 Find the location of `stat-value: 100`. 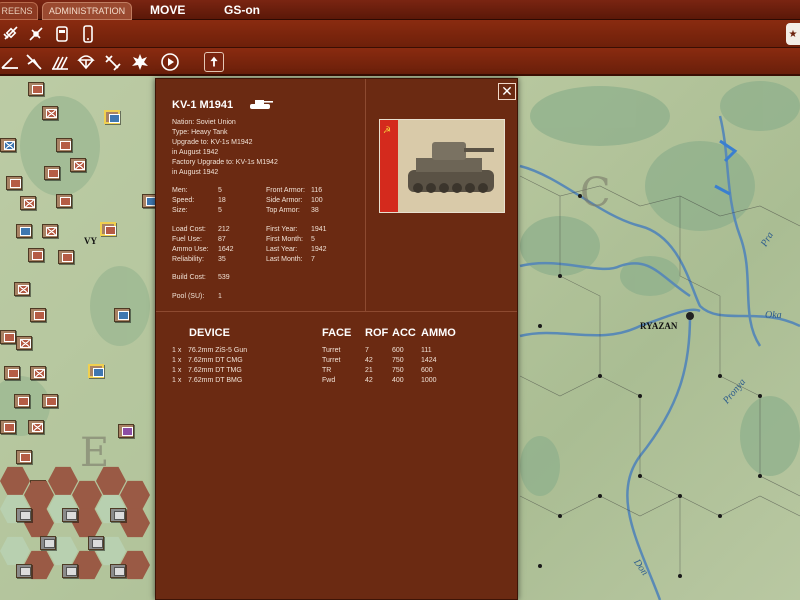

stat-value: 100 is located at coordinates (317, 200).